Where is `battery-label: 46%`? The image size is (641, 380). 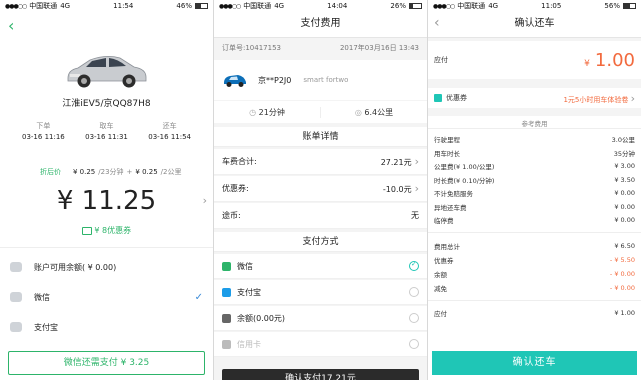
battery-label: 46% is located at coordinates (184, 6).